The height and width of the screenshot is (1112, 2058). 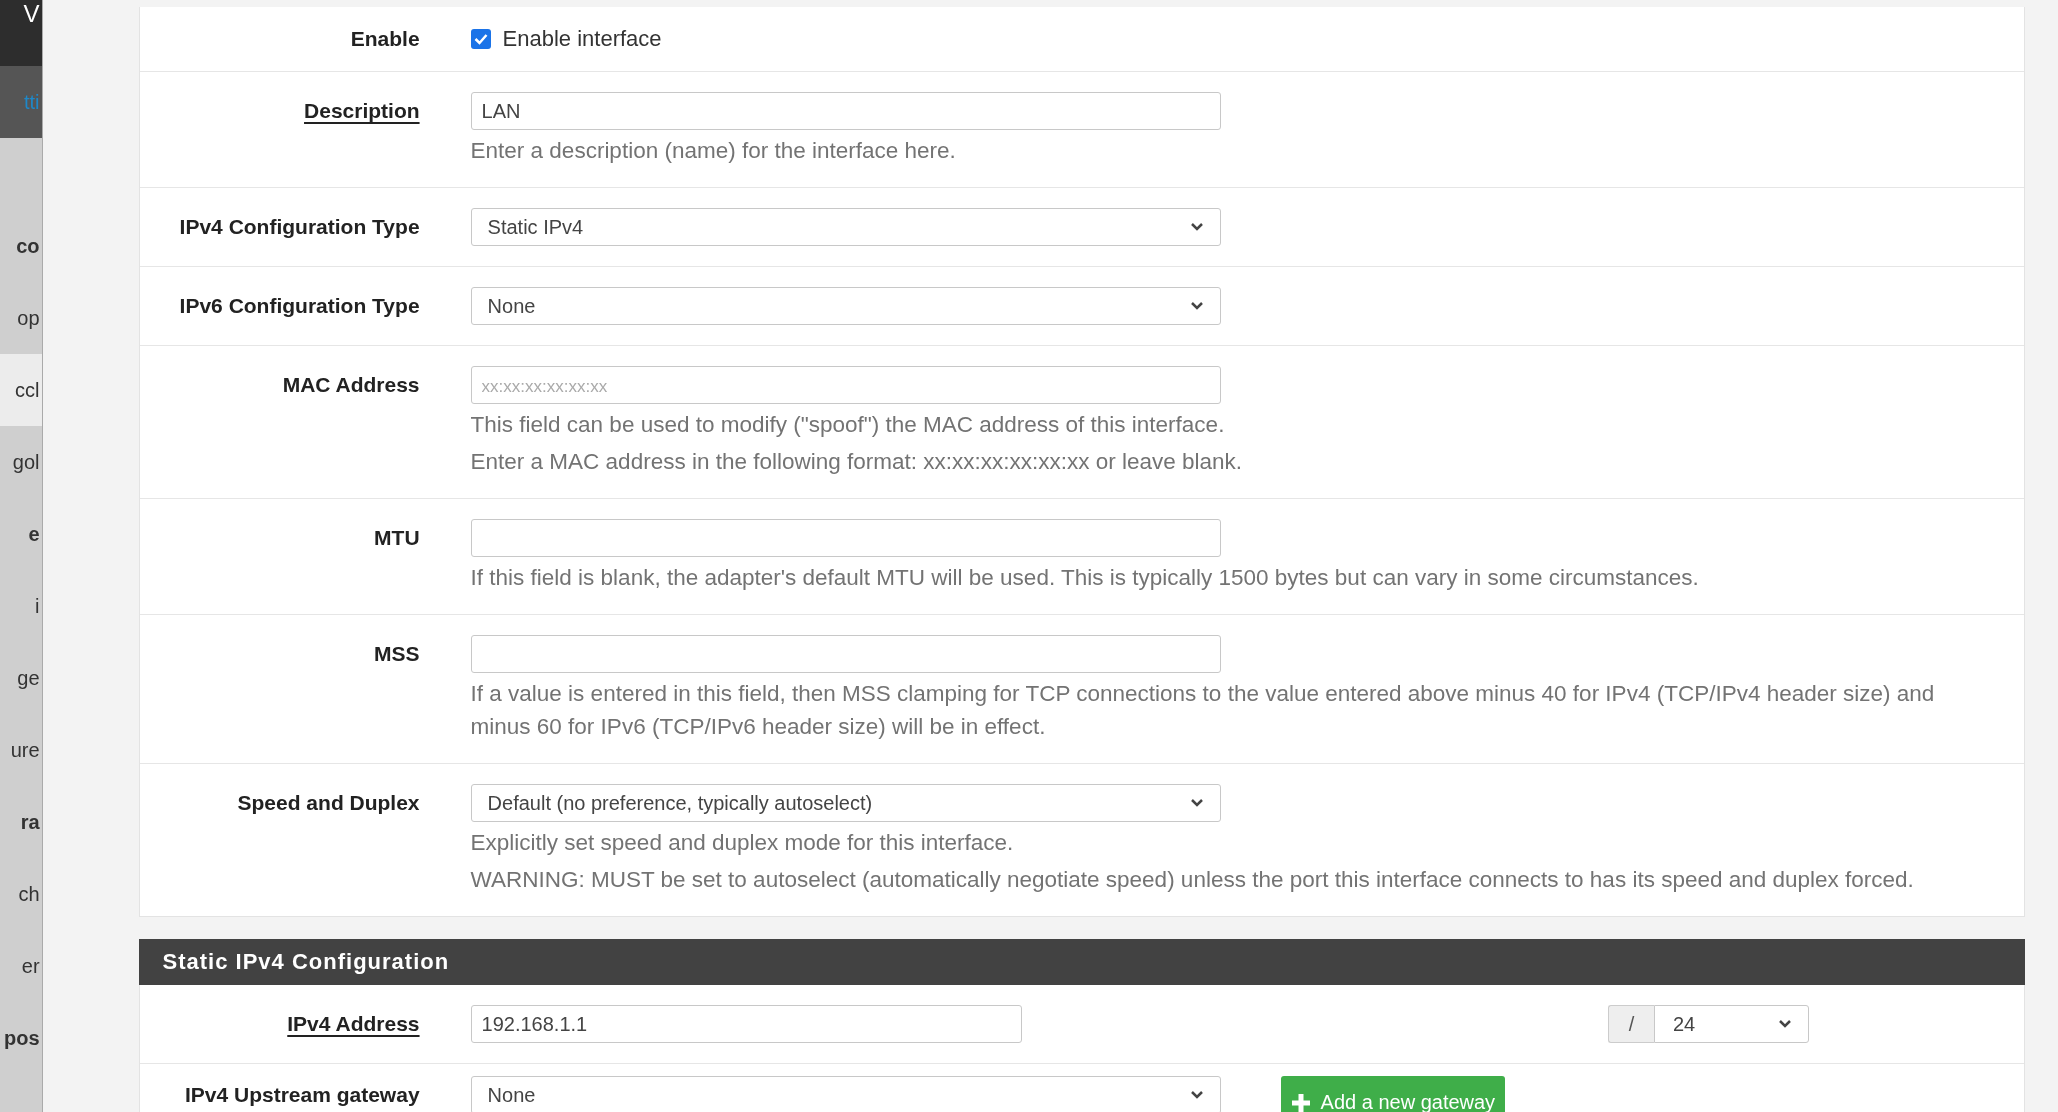 I want to click on select-field: Static IPv4, so click(x=845, y=227).